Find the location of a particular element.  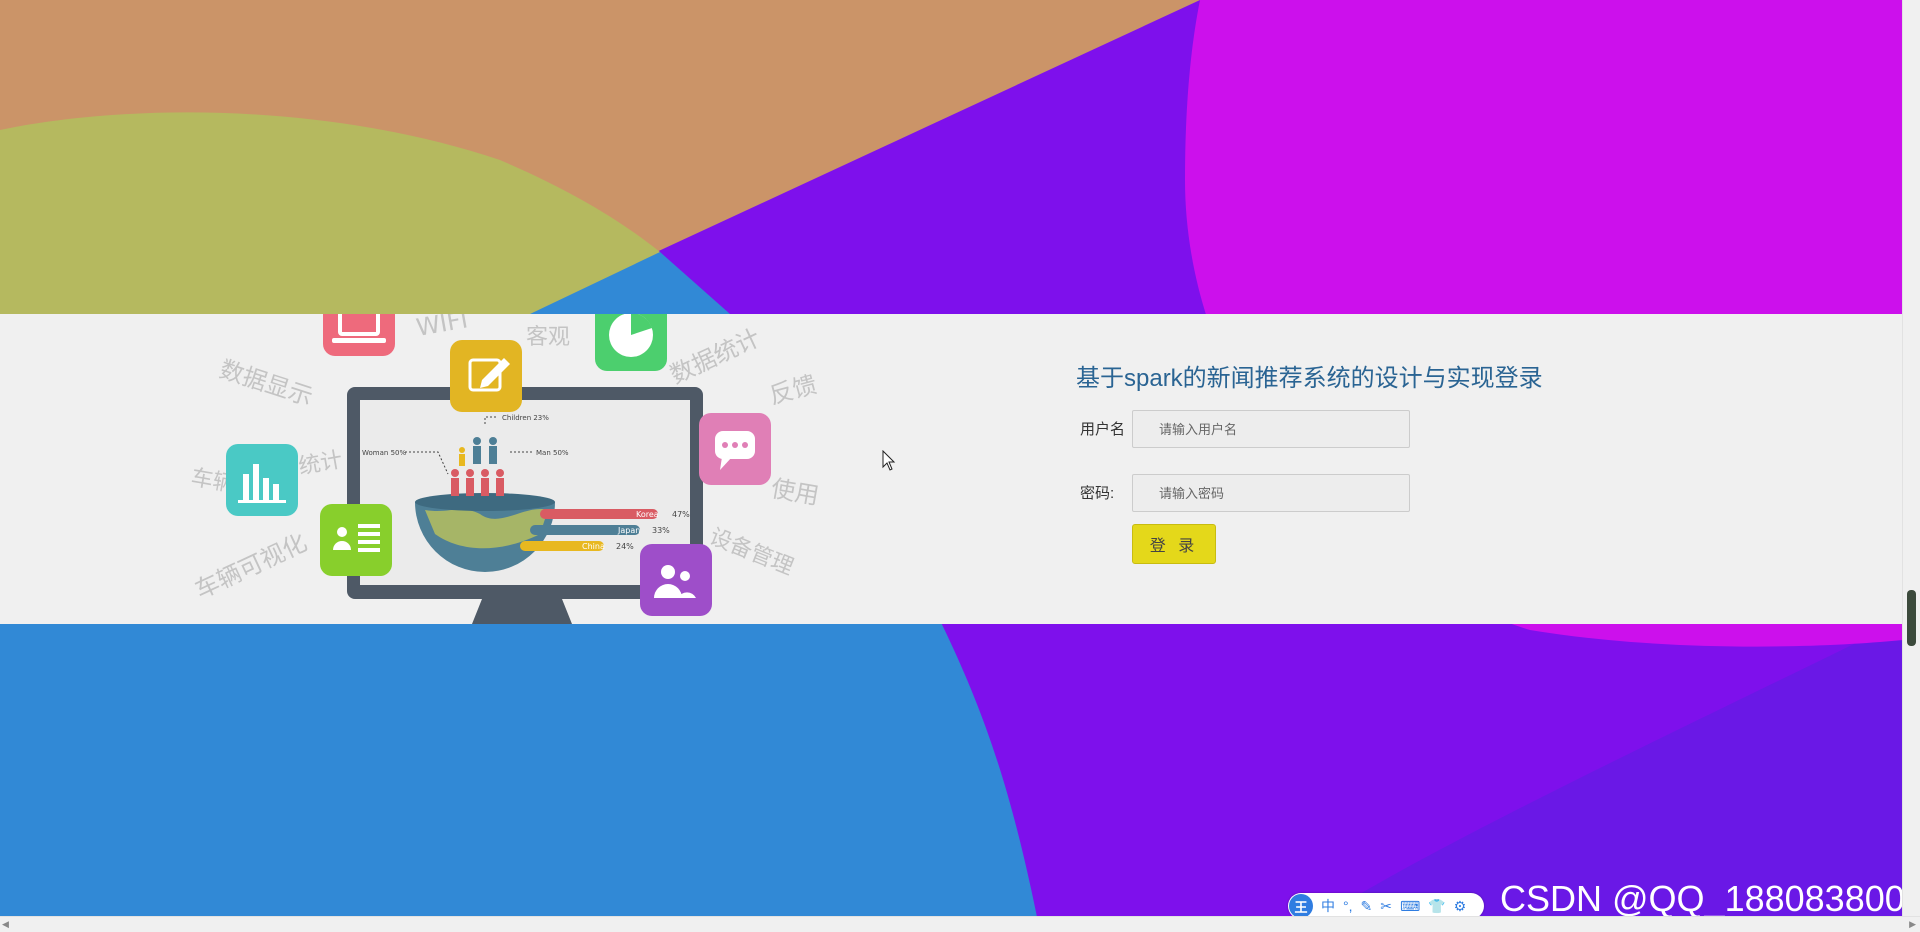

edit-icon is located at coordinates (486, 376).